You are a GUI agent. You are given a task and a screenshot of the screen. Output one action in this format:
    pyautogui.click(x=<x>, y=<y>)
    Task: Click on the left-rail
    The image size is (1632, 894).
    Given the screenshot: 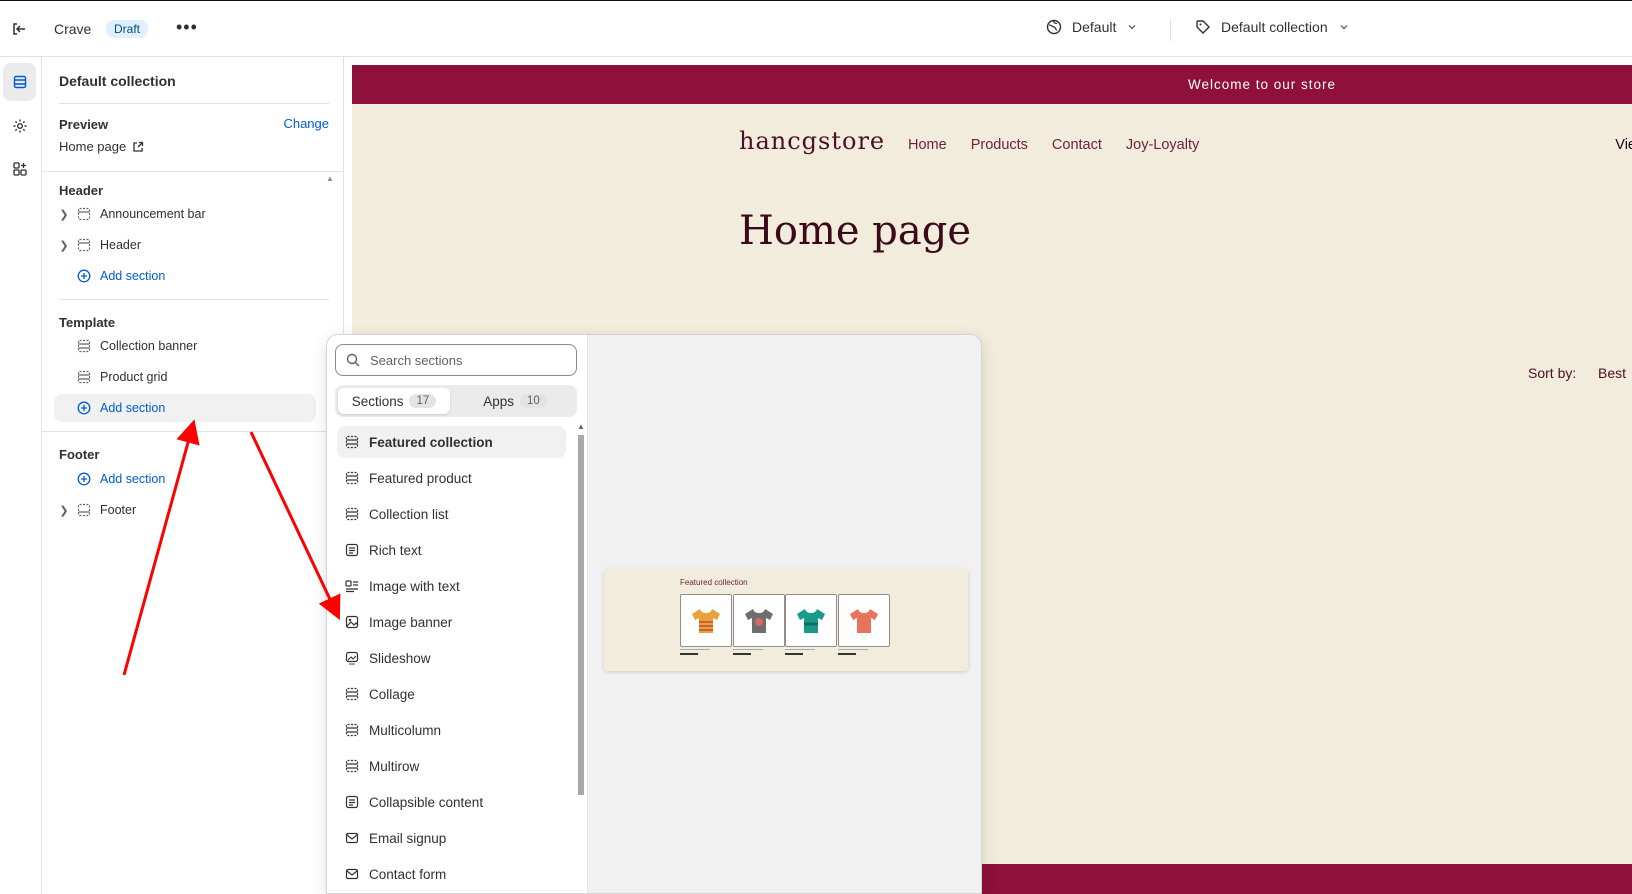 What is the action you would take?
    pyautogui.click(x=21, y=475)
    